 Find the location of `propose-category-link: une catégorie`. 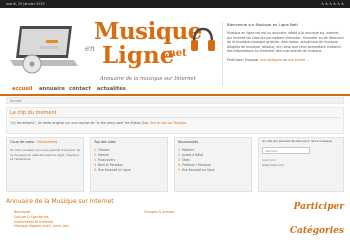

propose-category-link: une catégorie is located at coordinates (271, 60).